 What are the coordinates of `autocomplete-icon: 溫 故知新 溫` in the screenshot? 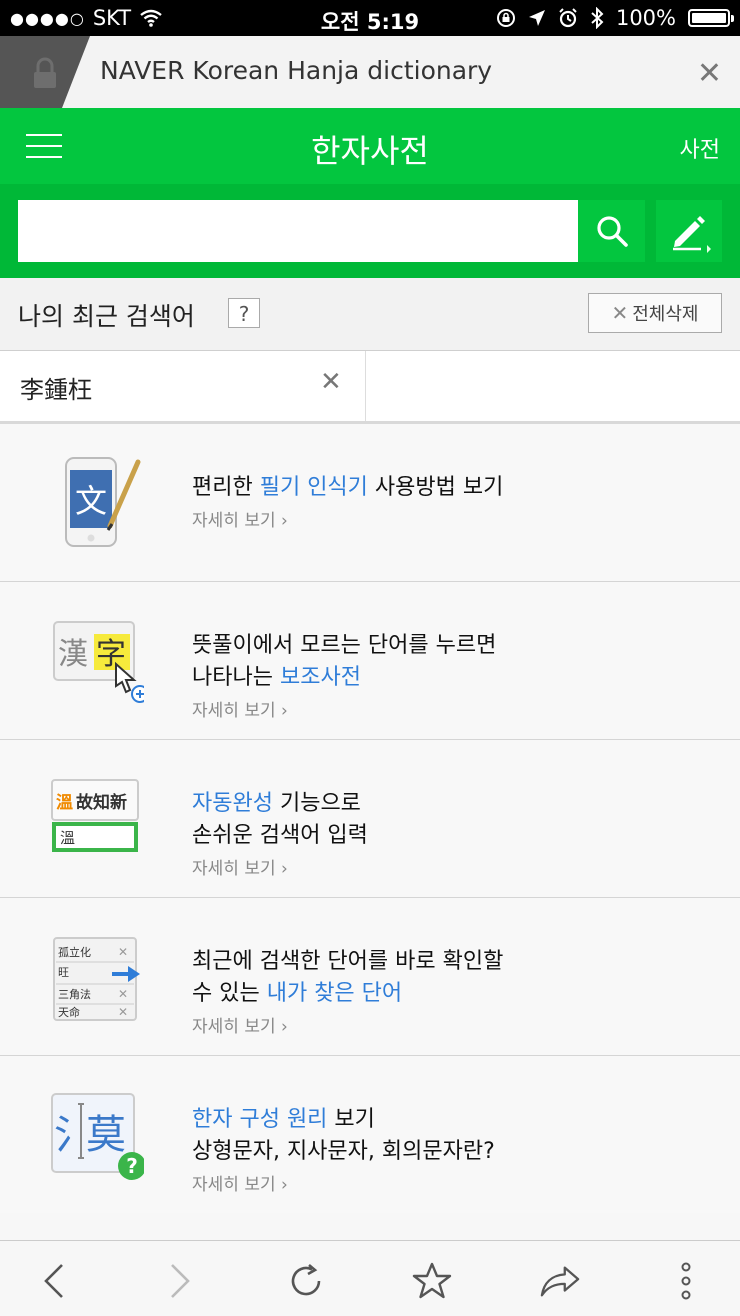 It's located at (95, 815).